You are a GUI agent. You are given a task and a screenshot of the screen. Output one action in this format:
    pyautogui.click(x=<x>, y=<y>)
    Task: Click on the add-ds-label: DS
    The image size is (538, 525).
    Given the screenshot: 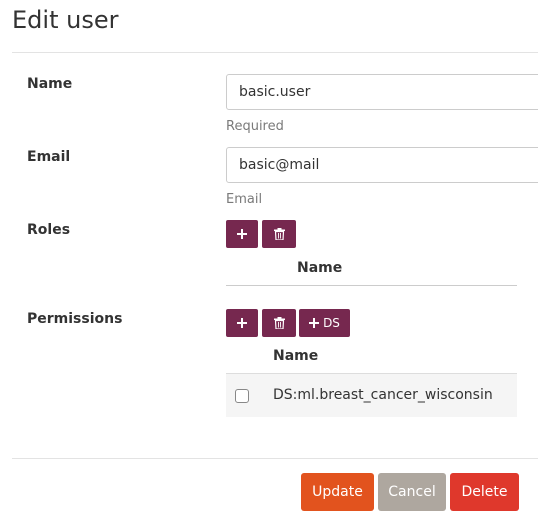 What is the action you would take?
    pyautogui.click(x=331, y=323)
    